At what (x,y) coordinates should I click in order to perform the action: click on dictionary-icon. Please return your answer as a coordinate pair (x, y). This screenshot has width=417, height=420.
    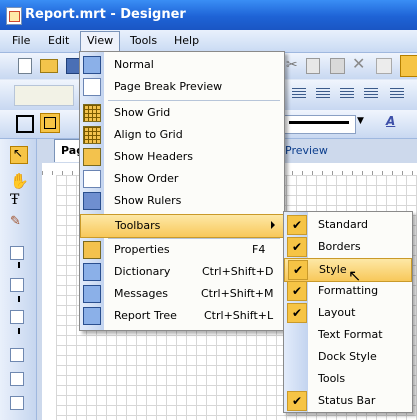
    Looking at the image, I should click on (92, 272).